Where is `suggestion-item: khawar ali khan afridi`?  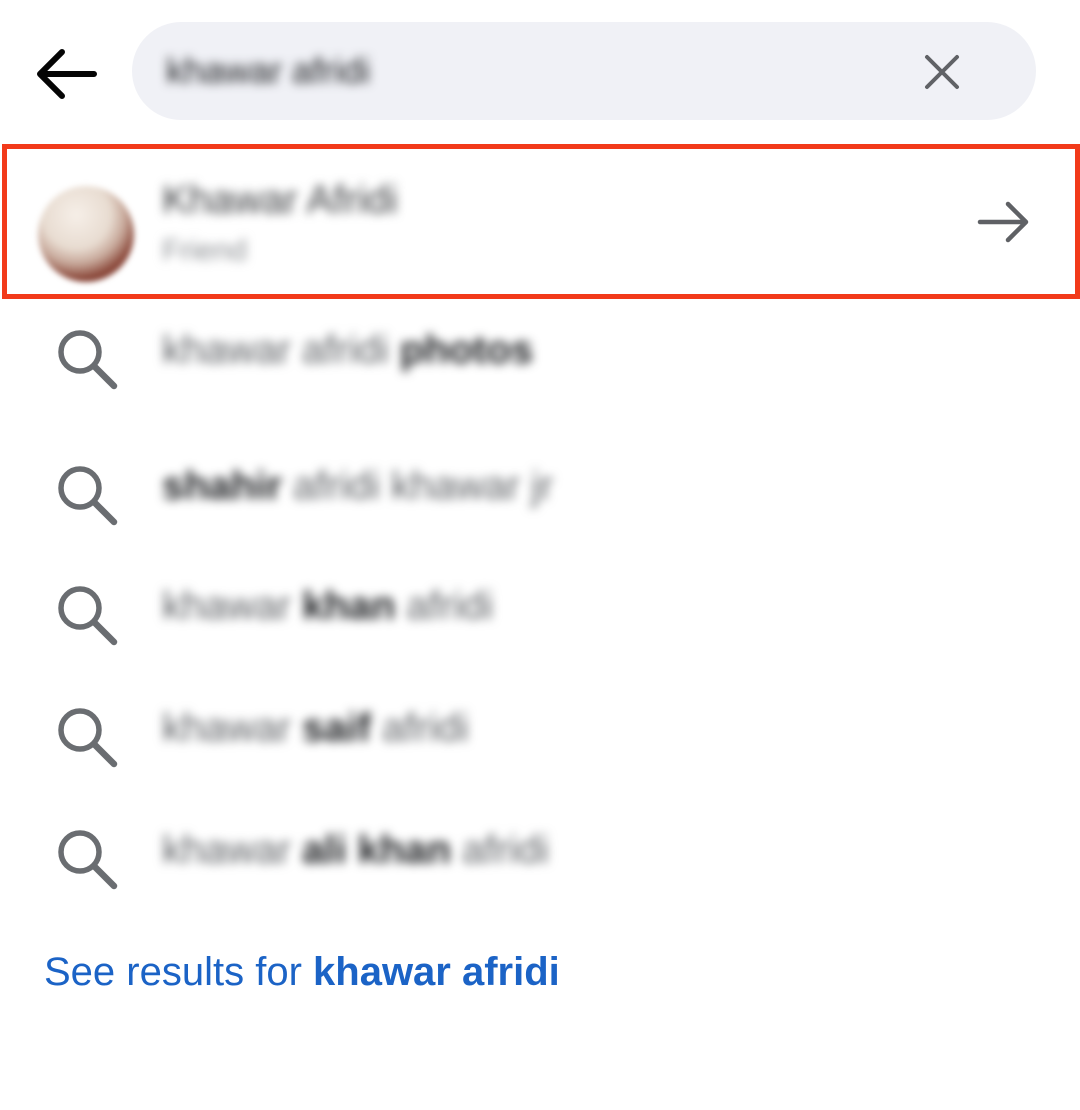
suggestion-item: khawar ali khan afridi is located at coordinates (540, 854).